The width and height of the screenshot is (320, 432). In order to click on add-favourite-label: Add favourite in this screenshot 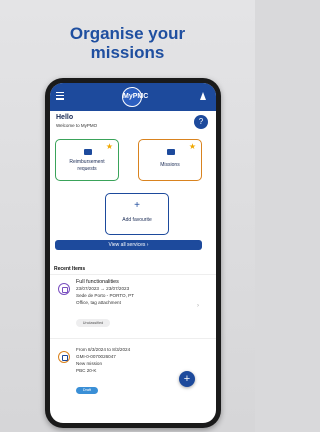, I will do `click(137, 220)`.